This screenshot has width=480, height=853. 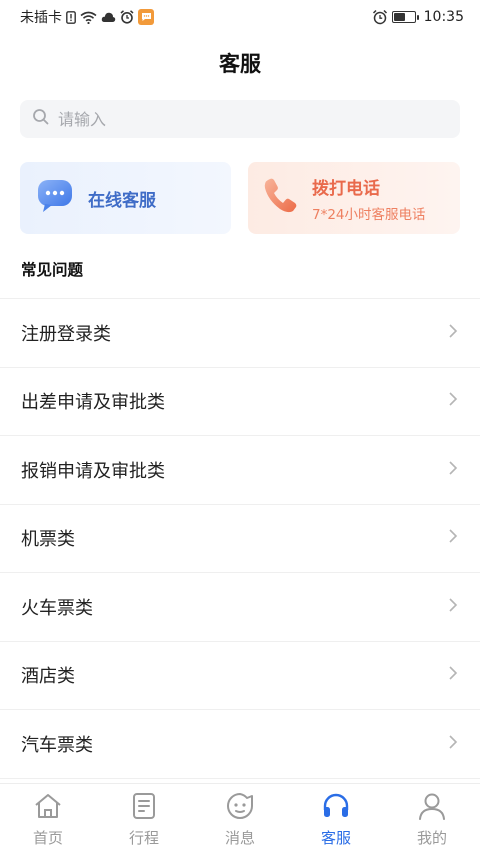 What do you see at coordinates (432, 808) in the screenshot?
I see `profile-icon` at bounding box center [432, 808].